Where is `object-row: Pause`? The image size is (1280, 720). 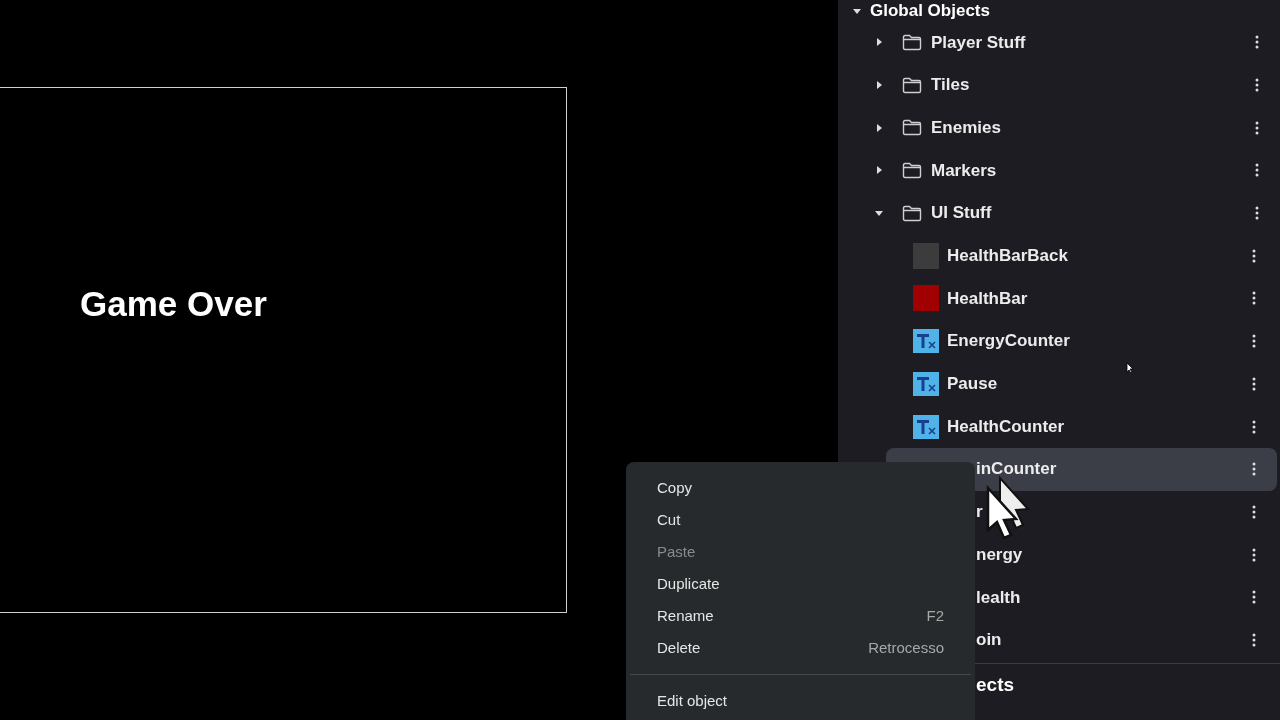 object-row: Pause is located at coordinates (1081, 384).